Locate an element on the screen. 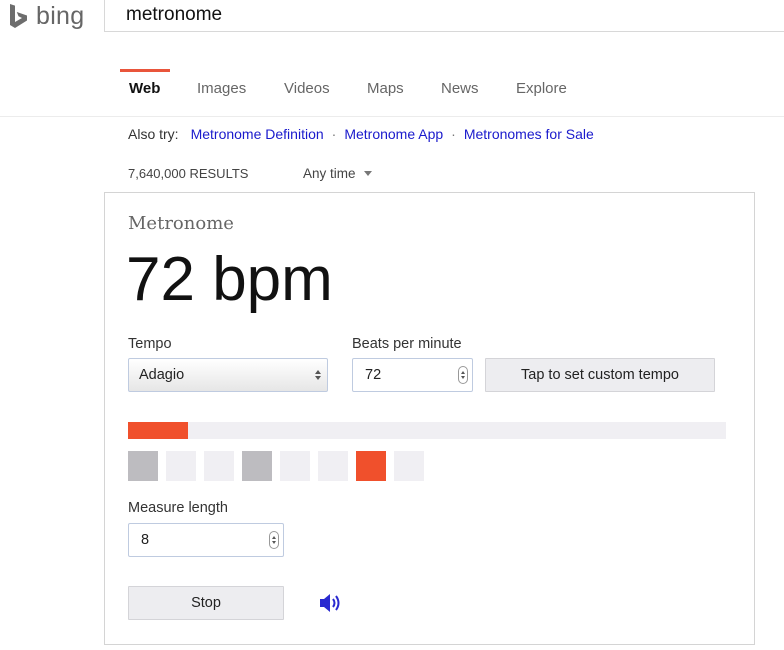  time-filter-dropdown: Any time is located at coordinates (337, 173).